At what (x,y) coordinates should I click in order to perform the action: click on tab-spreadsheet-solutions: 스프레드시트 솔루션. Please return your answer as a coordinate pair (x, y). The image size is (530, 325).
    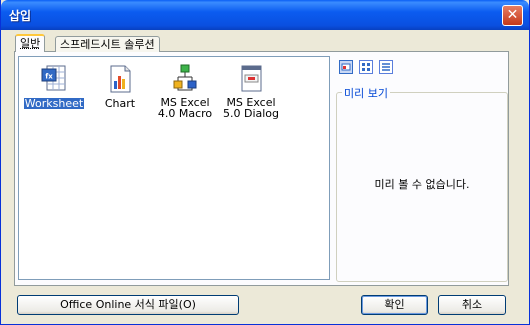
    Looking at the image, I should click on (107, 44).